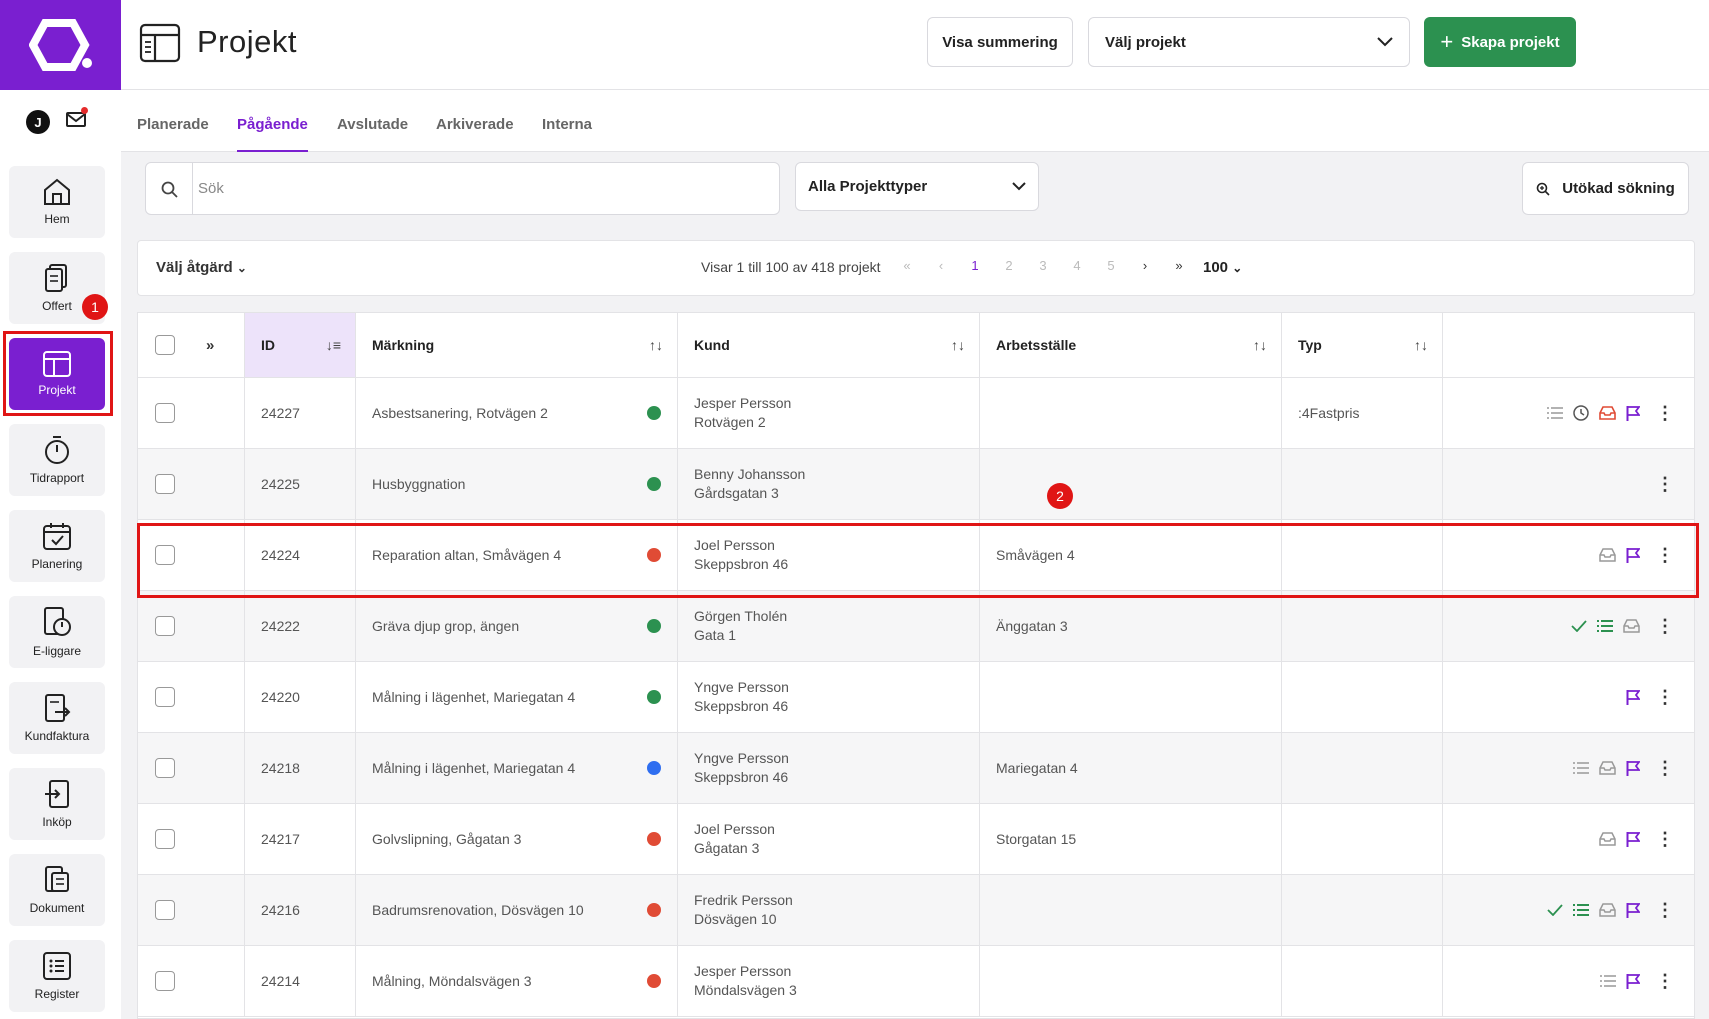 This screenshot has height=1019, width=1709. I want to click on row-workplace, so click(1131, 413).